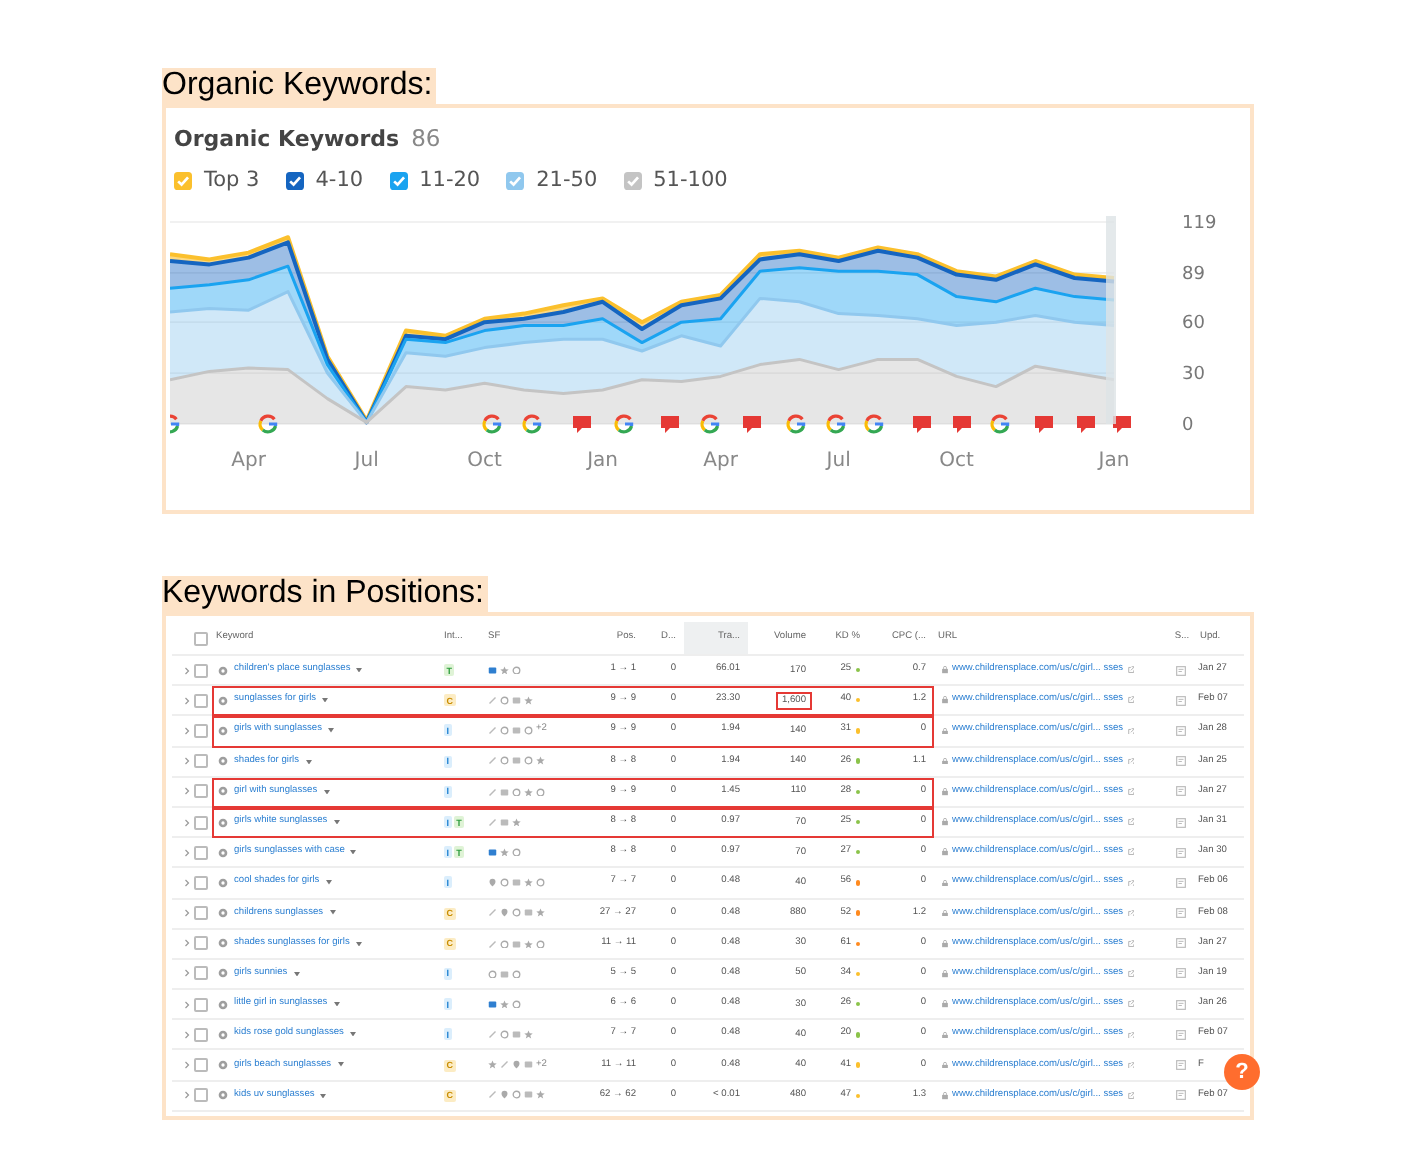 The height and width of the screenshot is (1156, 1414). What do you see at coordinates (1111, 320) in the screenshot?
I see `scrollbar` at bounding box center [1111, 320].